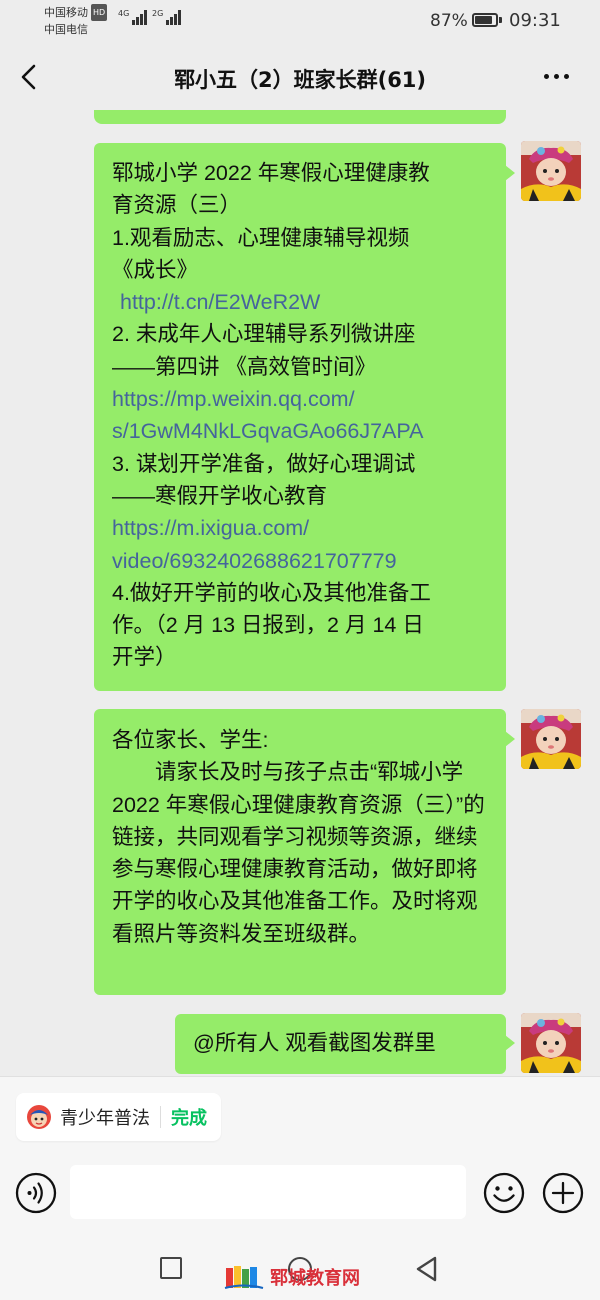 The width and height of the screenshot is (600, 1300). What do you see at coordinates (261, 237) in the screenshot?
I see `message-text-line: 1.观看励志、心理健康辅导视频` at bounding box center [261, 237].